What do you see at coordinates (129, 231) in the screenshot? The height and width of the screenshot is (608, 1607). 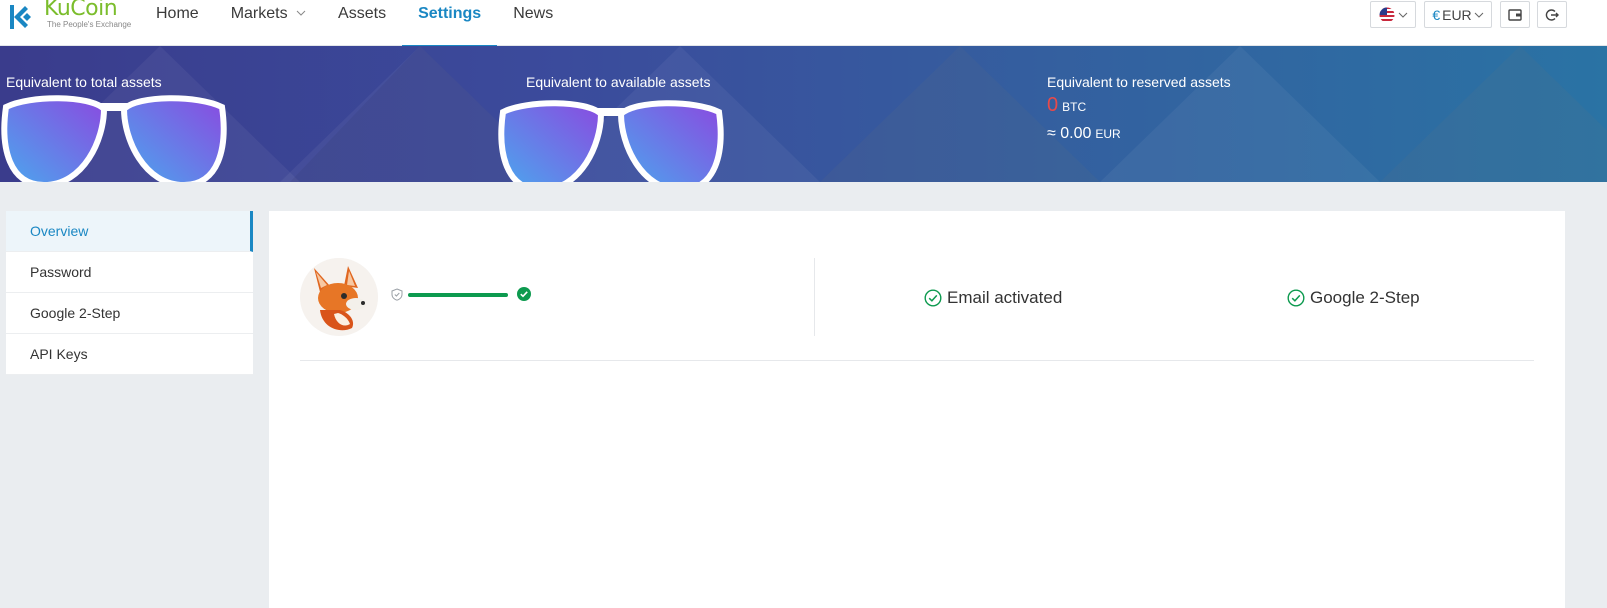 I see `sidebar-item-overview: Overview` at bounding box center [129, 231].